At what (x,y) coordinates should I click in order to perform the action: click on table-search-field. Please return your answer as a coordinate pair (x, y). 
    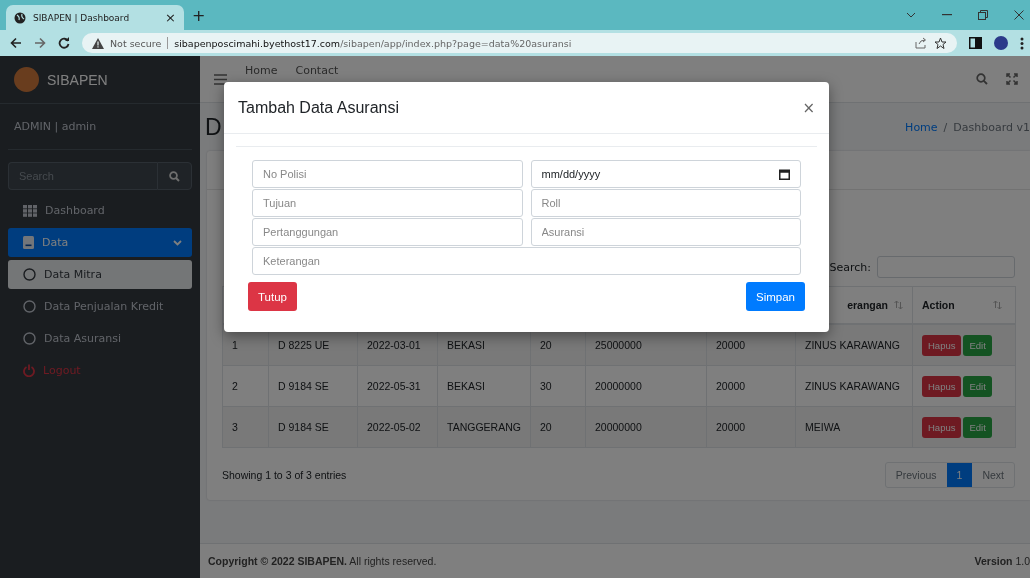
    Looking at the image, I should click on (946, 267).